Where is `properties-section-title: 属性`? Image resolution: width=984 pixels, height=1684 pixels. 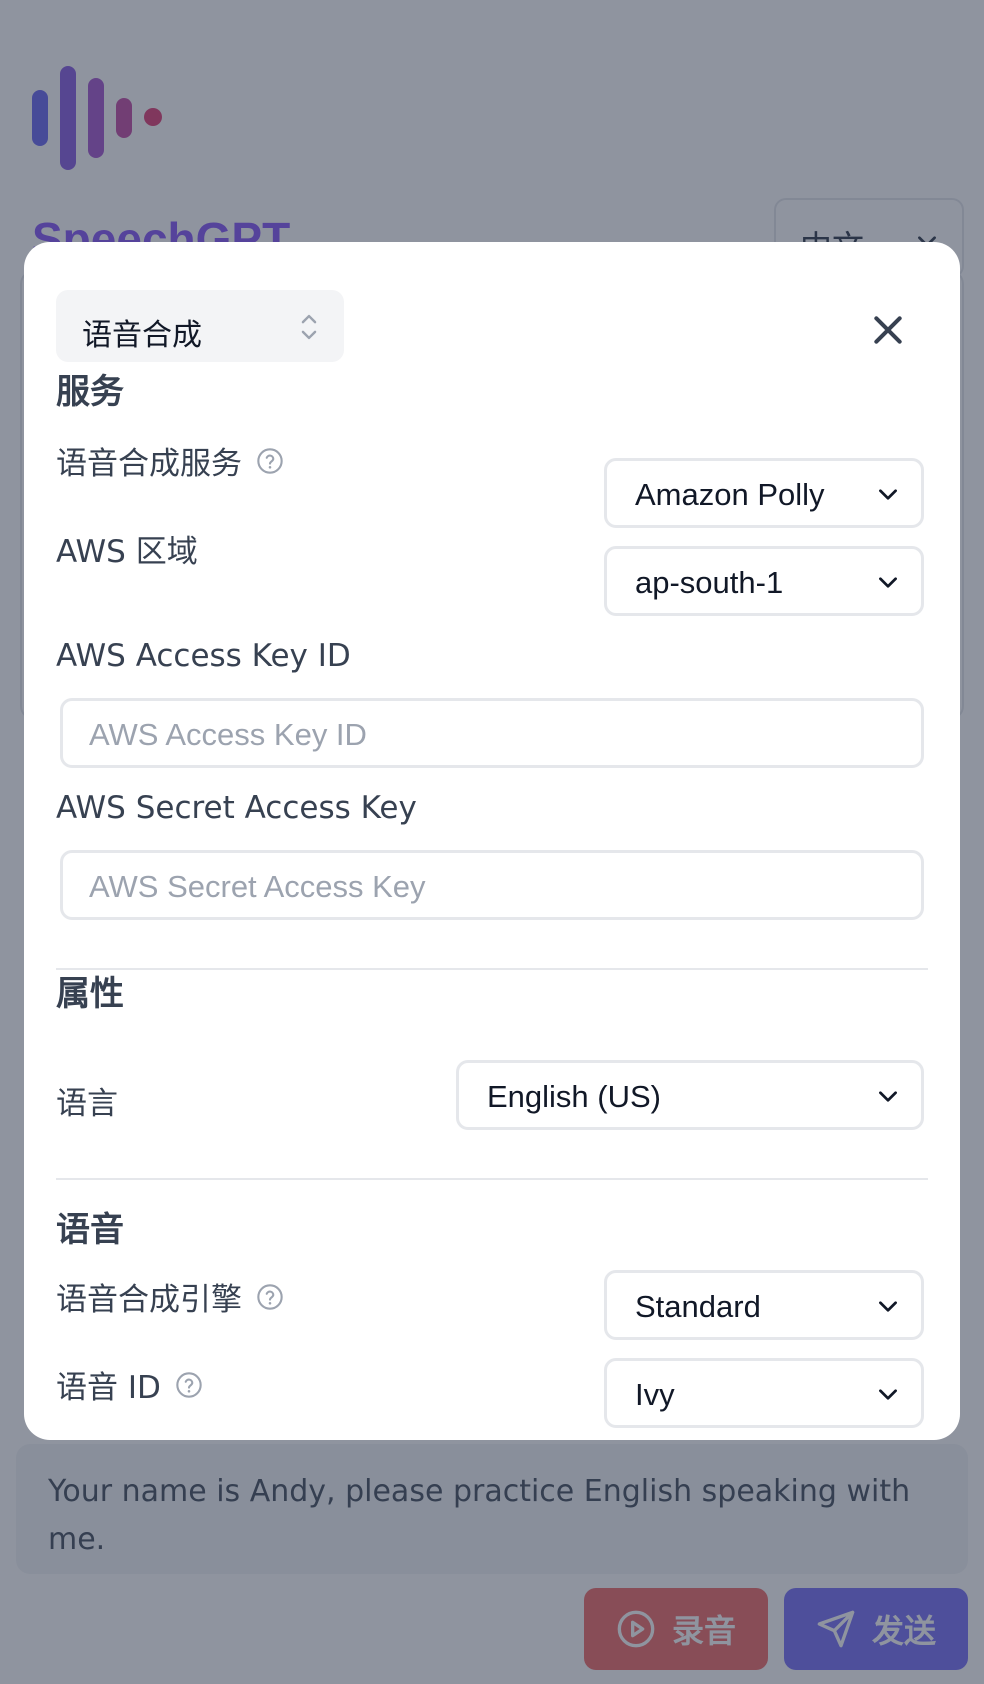
properties-section-title: 属性 is located at coordinates (90, 990).